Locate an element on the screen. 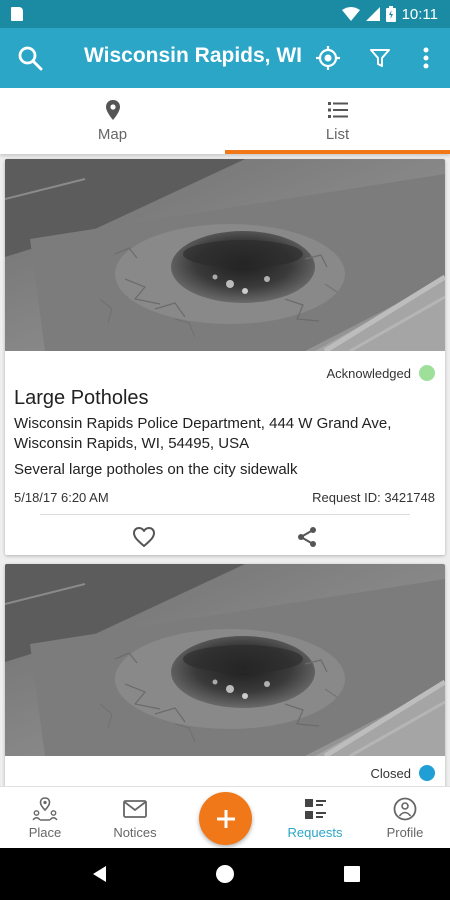 Image resolution: width=450 pixels, height=900 pixels. search-icon is located at coordinates (30, 58).